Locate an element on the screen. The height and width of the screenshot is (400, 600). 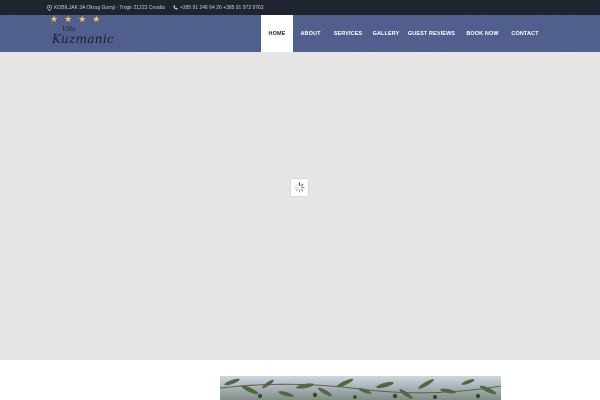
site-logo: ★ ★ ★ ★ Villa Kuzmanic is located at coordinates (81, 33).